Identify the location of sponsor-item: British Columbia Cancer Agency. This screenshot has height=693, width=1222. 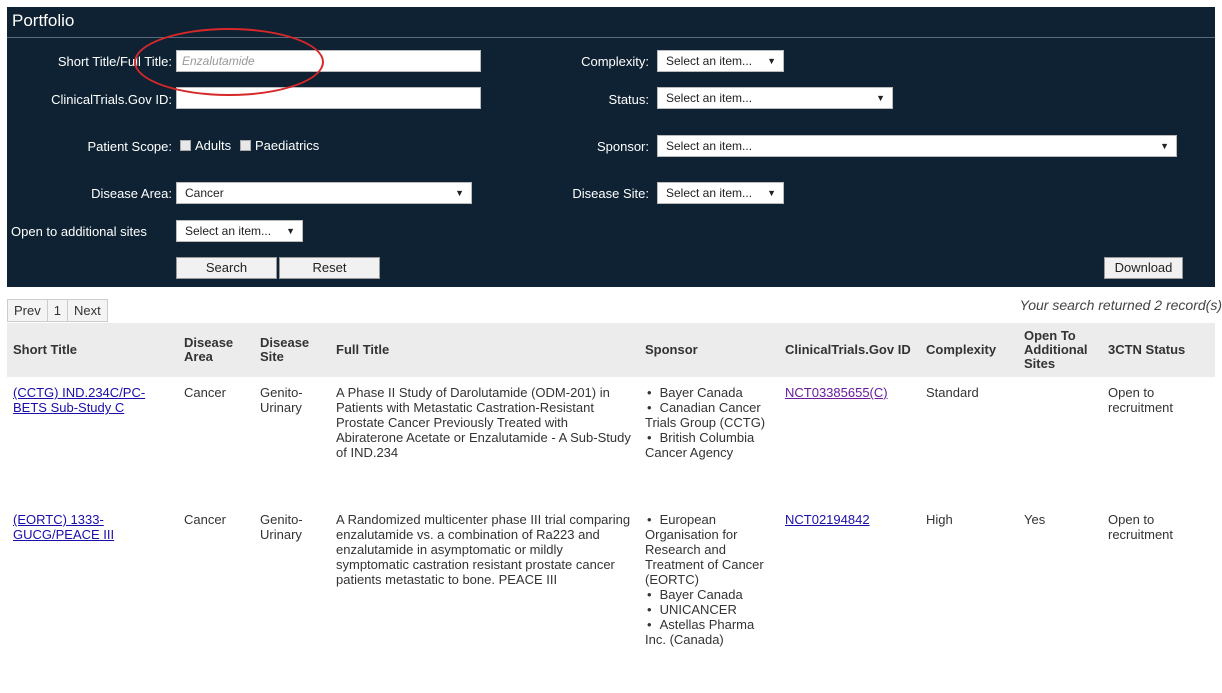
(709, 445).